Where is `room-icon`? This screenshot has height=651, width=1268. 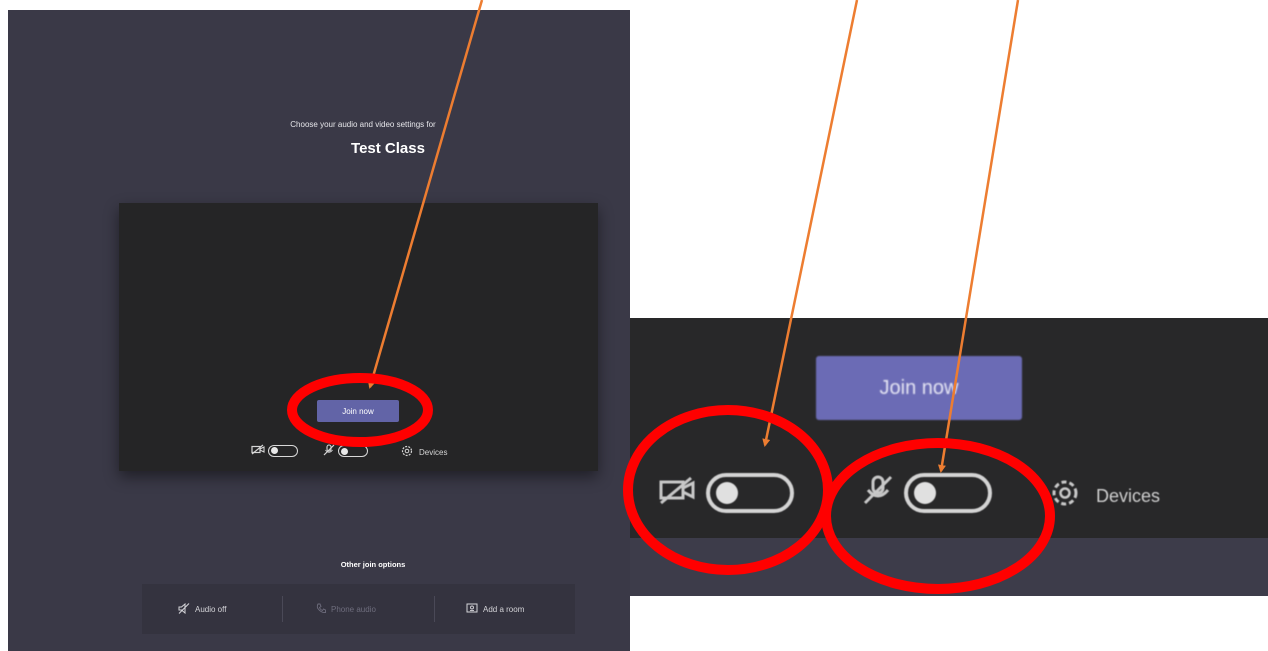 room-icon is located at coordinates (472, 609).